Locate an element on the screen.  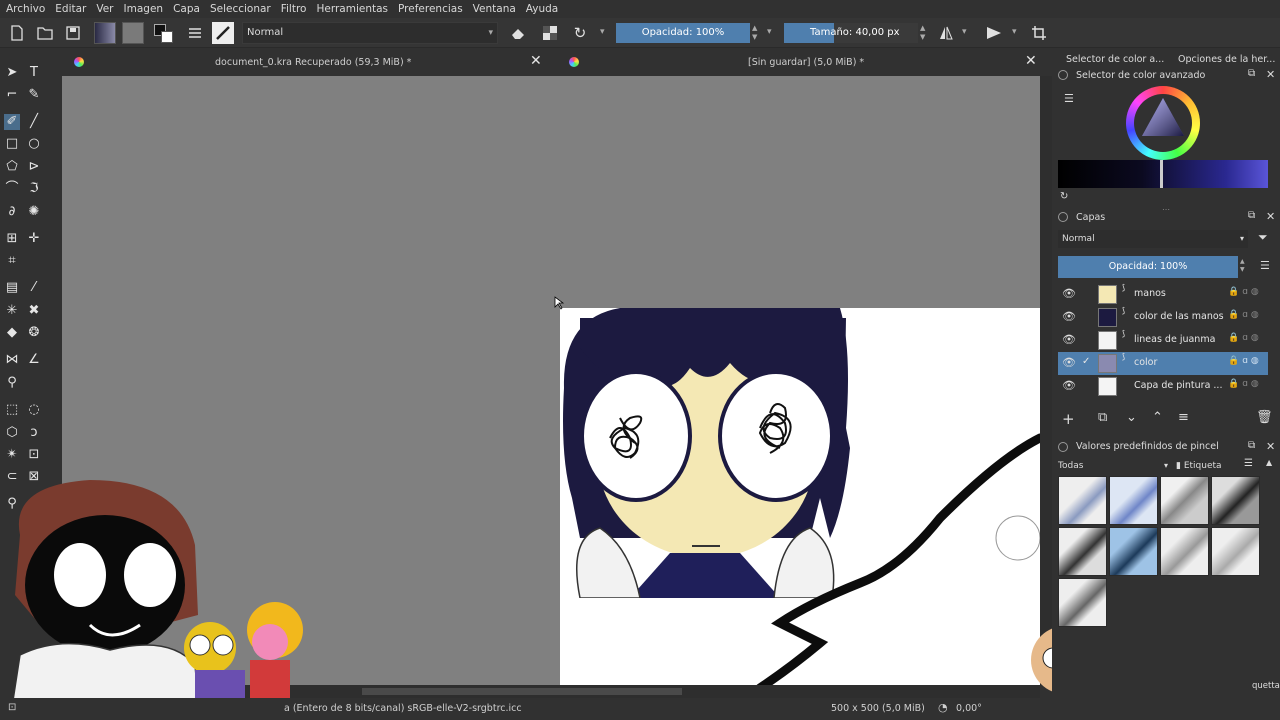
wrap-icon is located at coordinates (1039, 33).